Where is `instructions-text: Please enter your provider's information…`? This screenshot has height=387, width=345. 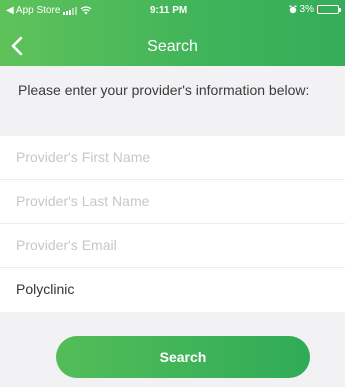
instructions-text: Please enter your provider's information… is located at coordinates (164, 90).